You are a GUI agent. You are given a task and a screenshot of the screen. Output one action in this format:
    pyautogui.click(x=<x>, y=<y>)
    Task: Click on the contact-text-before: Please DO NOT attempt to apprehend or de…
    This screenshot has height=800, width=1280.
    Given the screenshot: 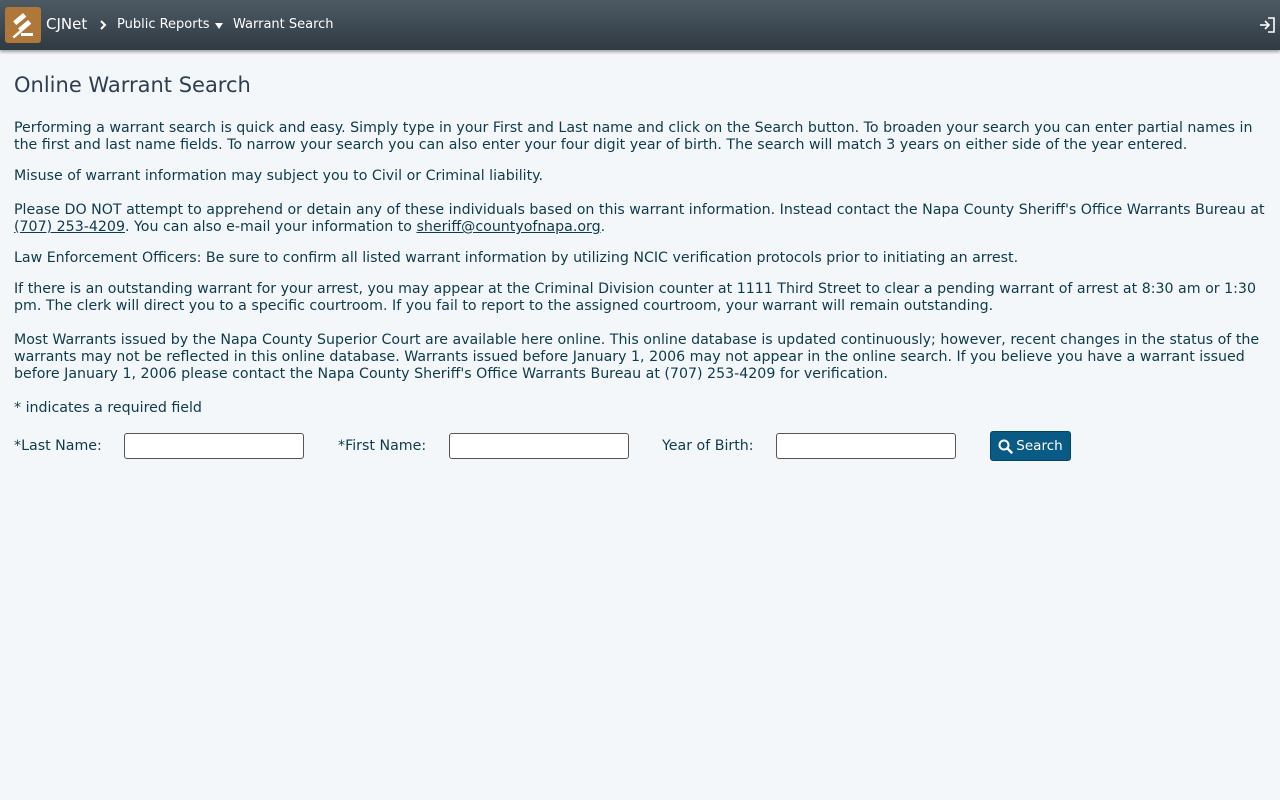 What is the action you would take?
    pyautogui.click(x=639, y=210)
    